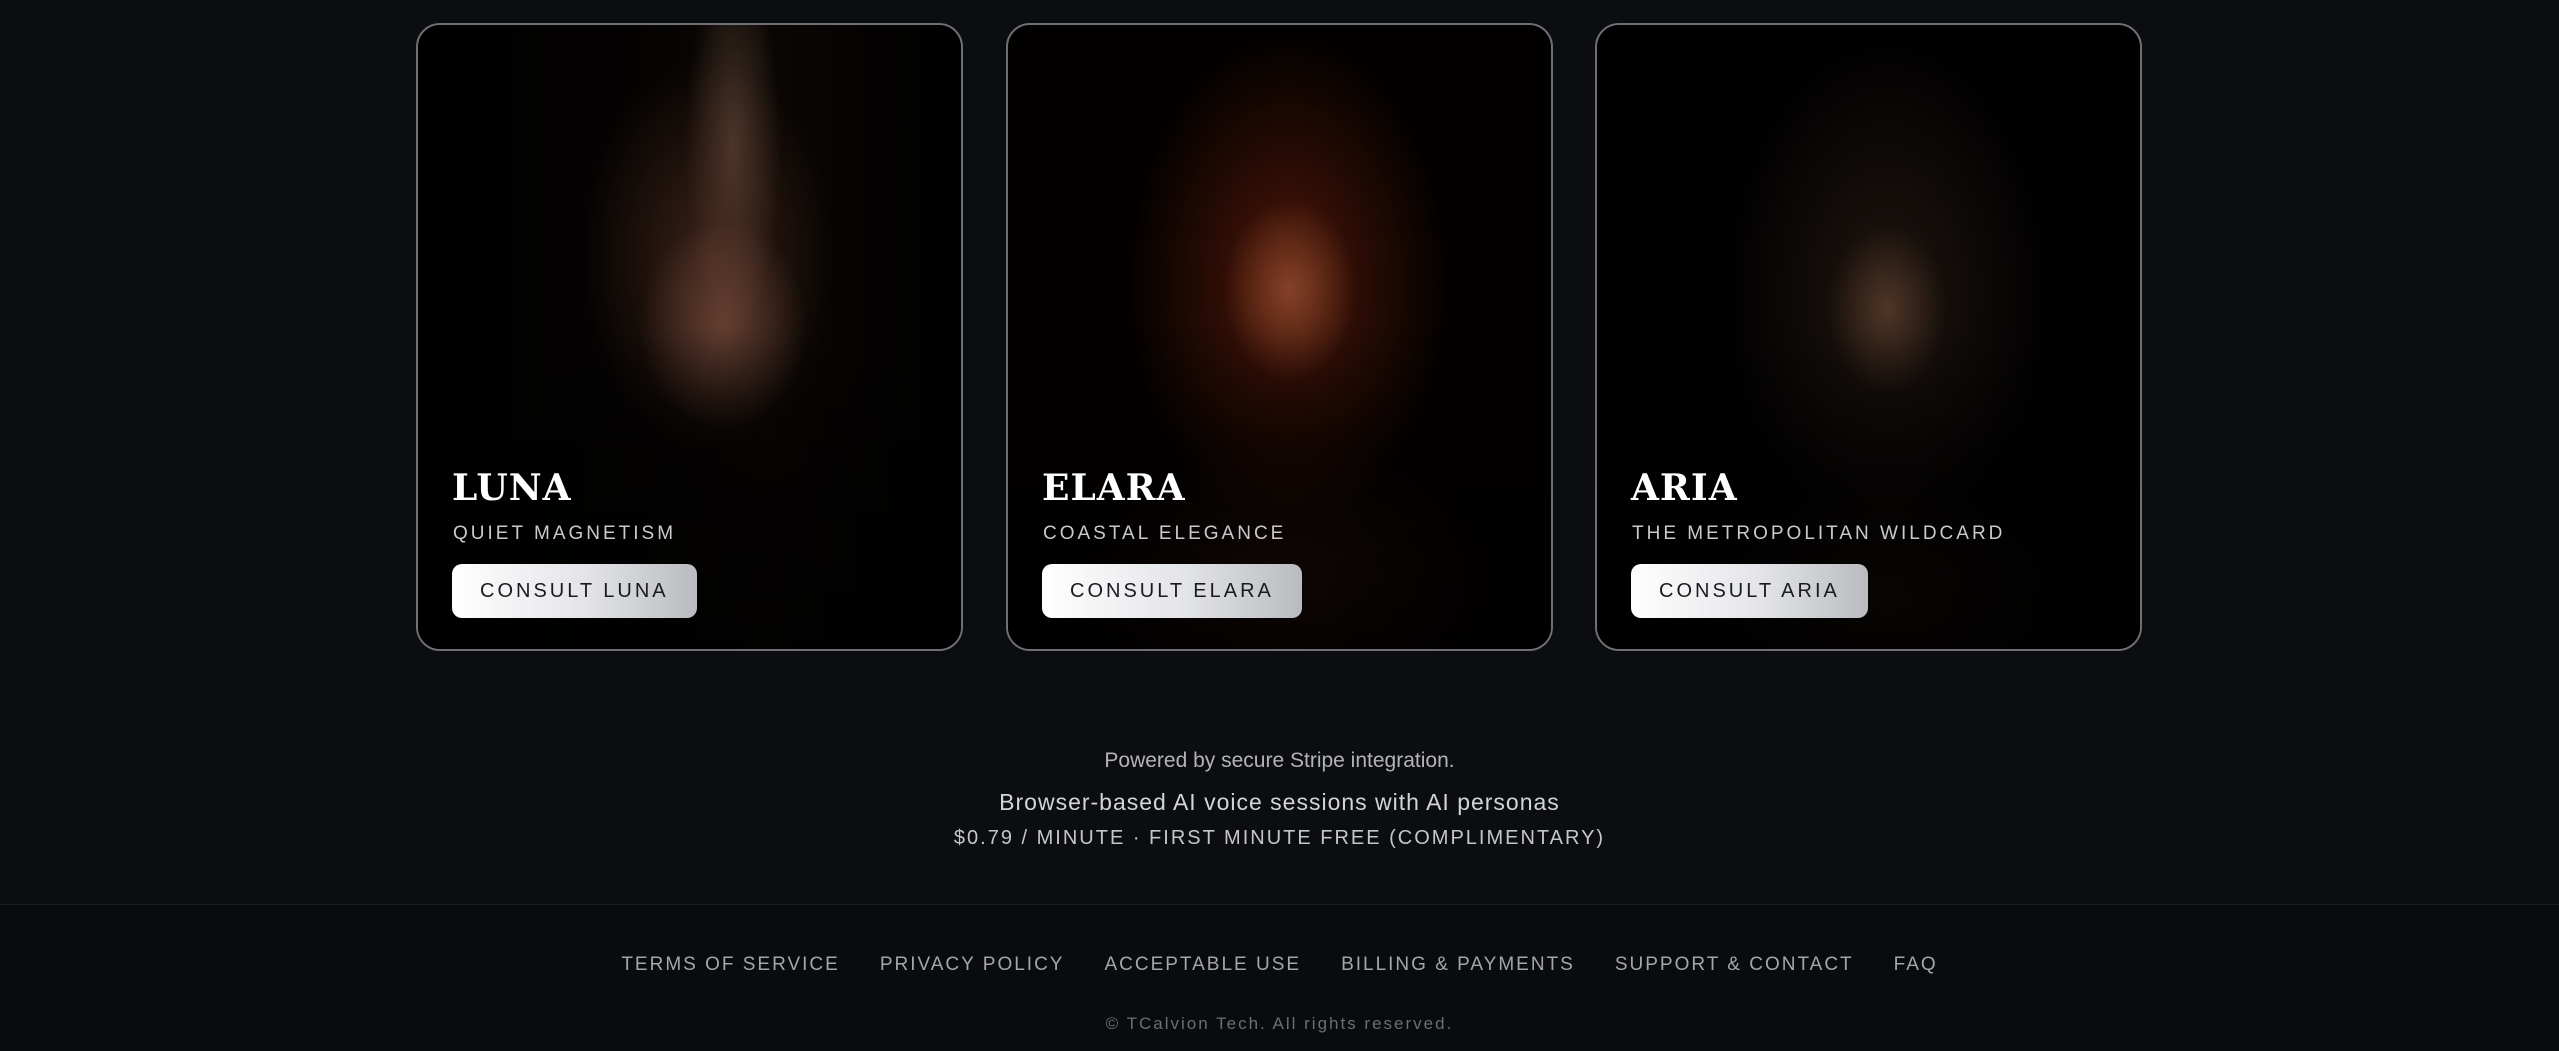 The image size is (2559, 1051). Describe the element at coordinates (1749, 591) in the screenshot. I see `consult-aria-button: CONSULT ARIA` at that location.